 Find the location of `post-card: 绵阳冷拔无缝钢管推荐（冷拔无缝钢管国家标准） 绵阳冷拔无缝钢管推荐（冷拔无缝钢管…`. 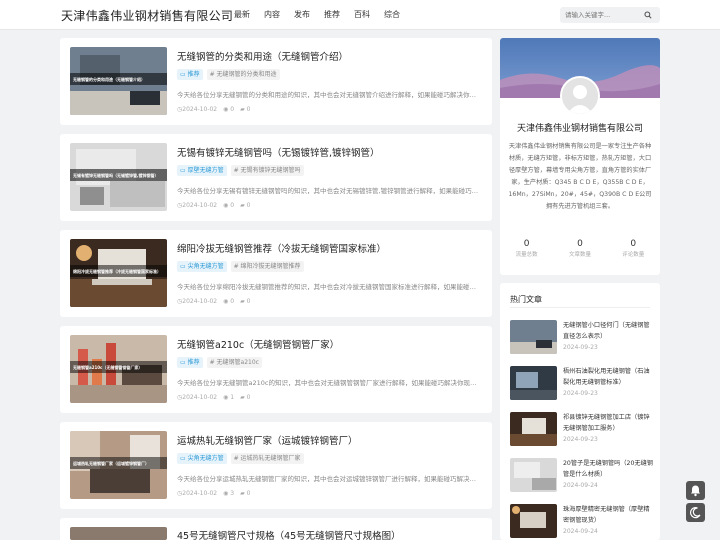

post-card: 绵阳冷拔无缝钢管推荐（冷拔无缝钢管国家标准） 绵阳冷拔无缝钢管推荐（冷拔无缝钢管… is located at coordinates (276, 273).